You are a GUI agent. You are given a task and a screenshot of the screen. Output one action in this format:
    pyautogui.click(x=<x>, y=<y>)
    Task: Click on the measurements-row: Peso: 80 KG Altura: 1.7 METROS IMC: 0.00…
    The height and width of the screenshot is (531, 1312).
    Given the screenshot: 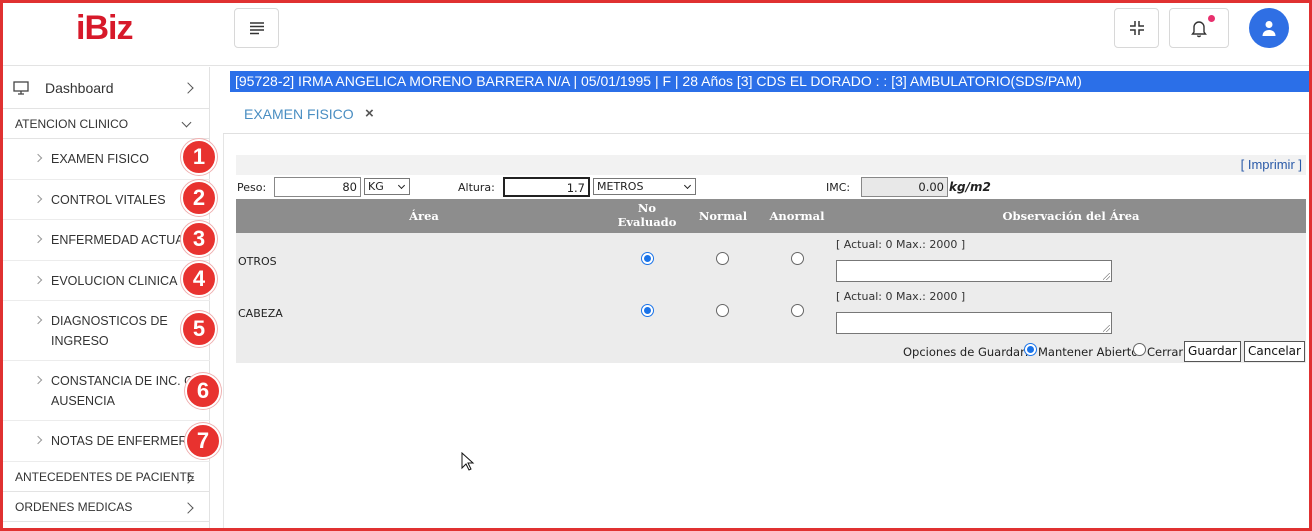 What is the action you would take?
    pyautogui.click(x=771, y=187)
    